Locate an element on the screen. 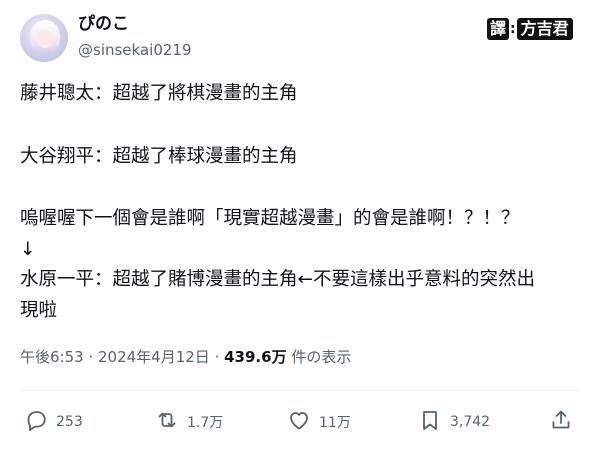 Image resolution: width=598 pixels, height=450 pixels. retweet-count: 1.7万 is located at coordinates (205, 423).